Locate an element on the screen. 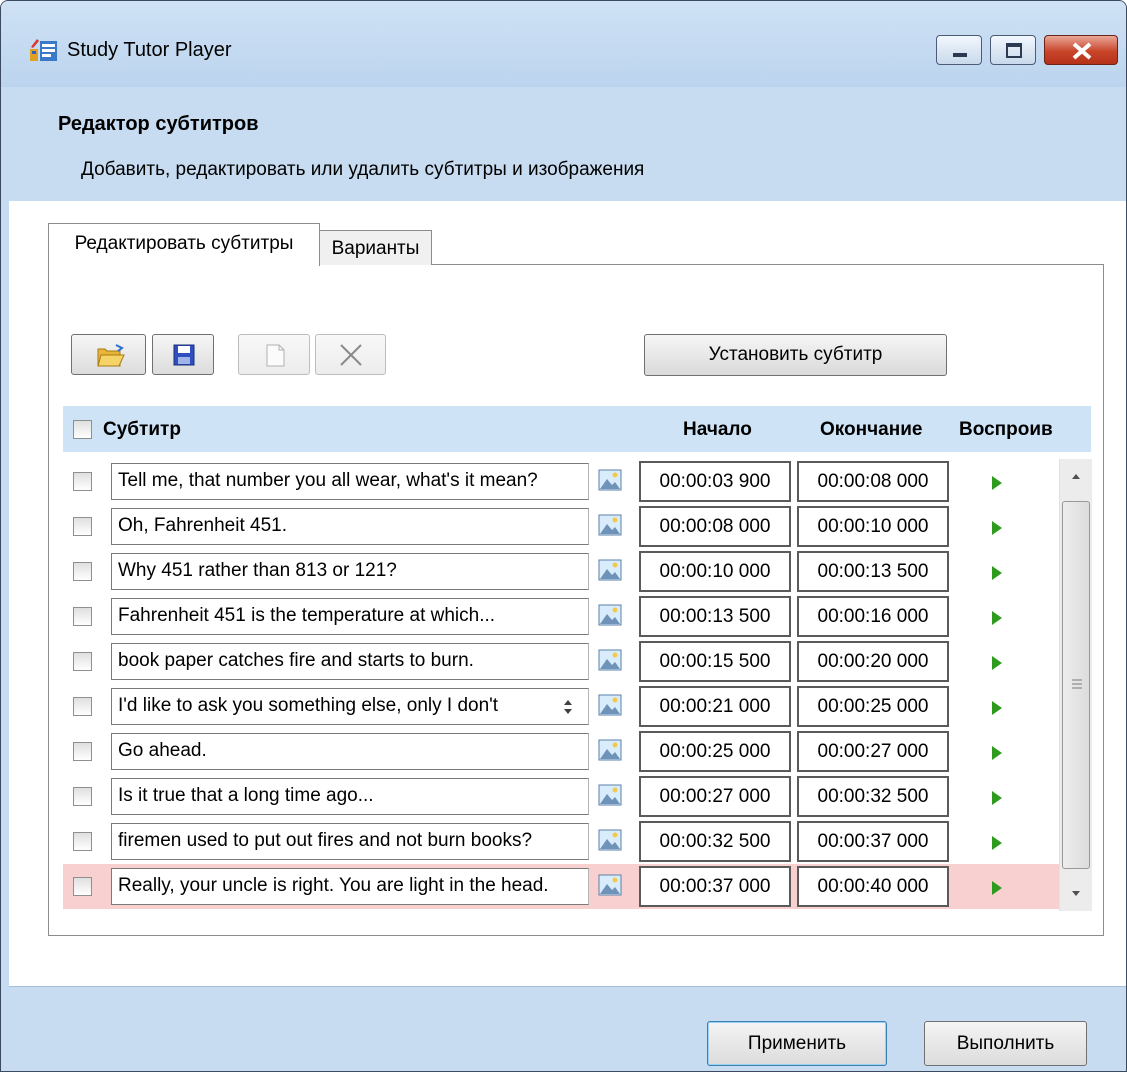  new-button is located at coordinates (274, 354).